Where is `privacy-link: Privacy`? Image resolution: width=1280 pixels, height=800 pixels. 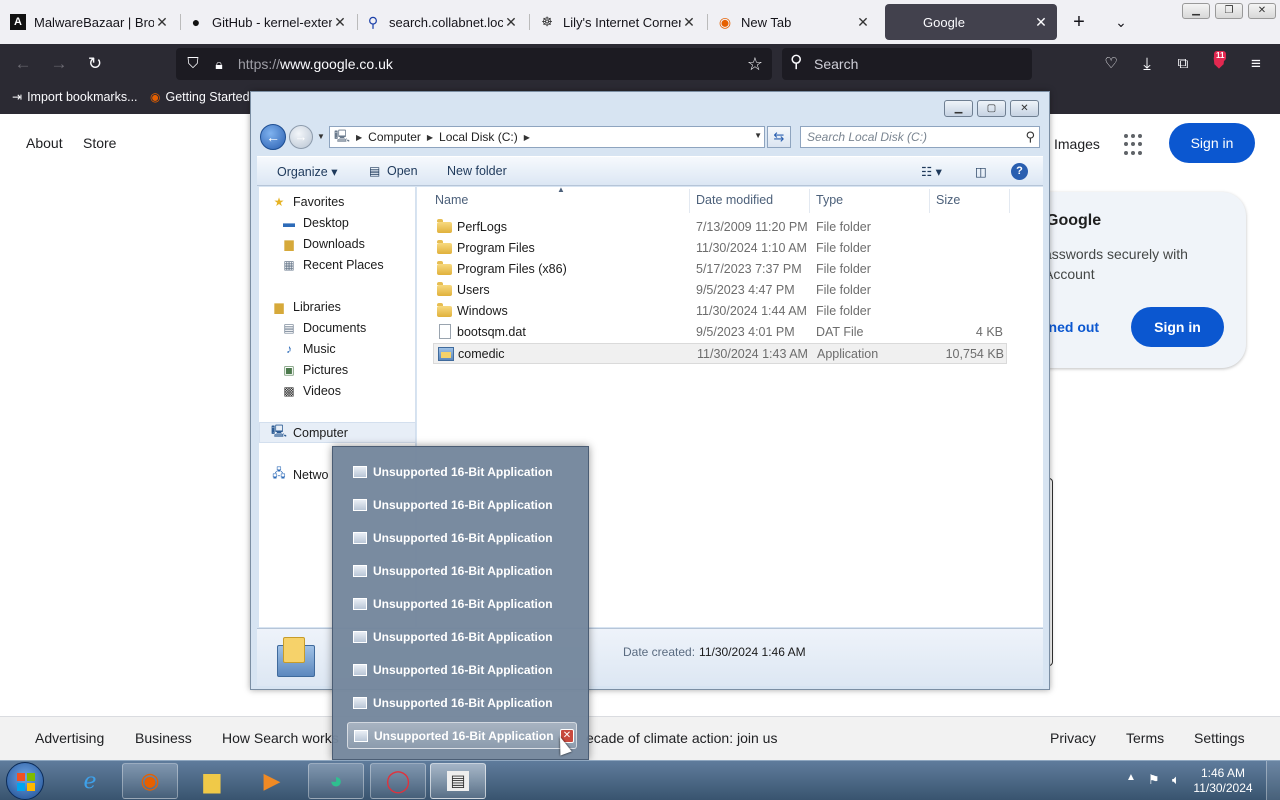 privacy-link: Privacy is located at coordinates (1073, 738).